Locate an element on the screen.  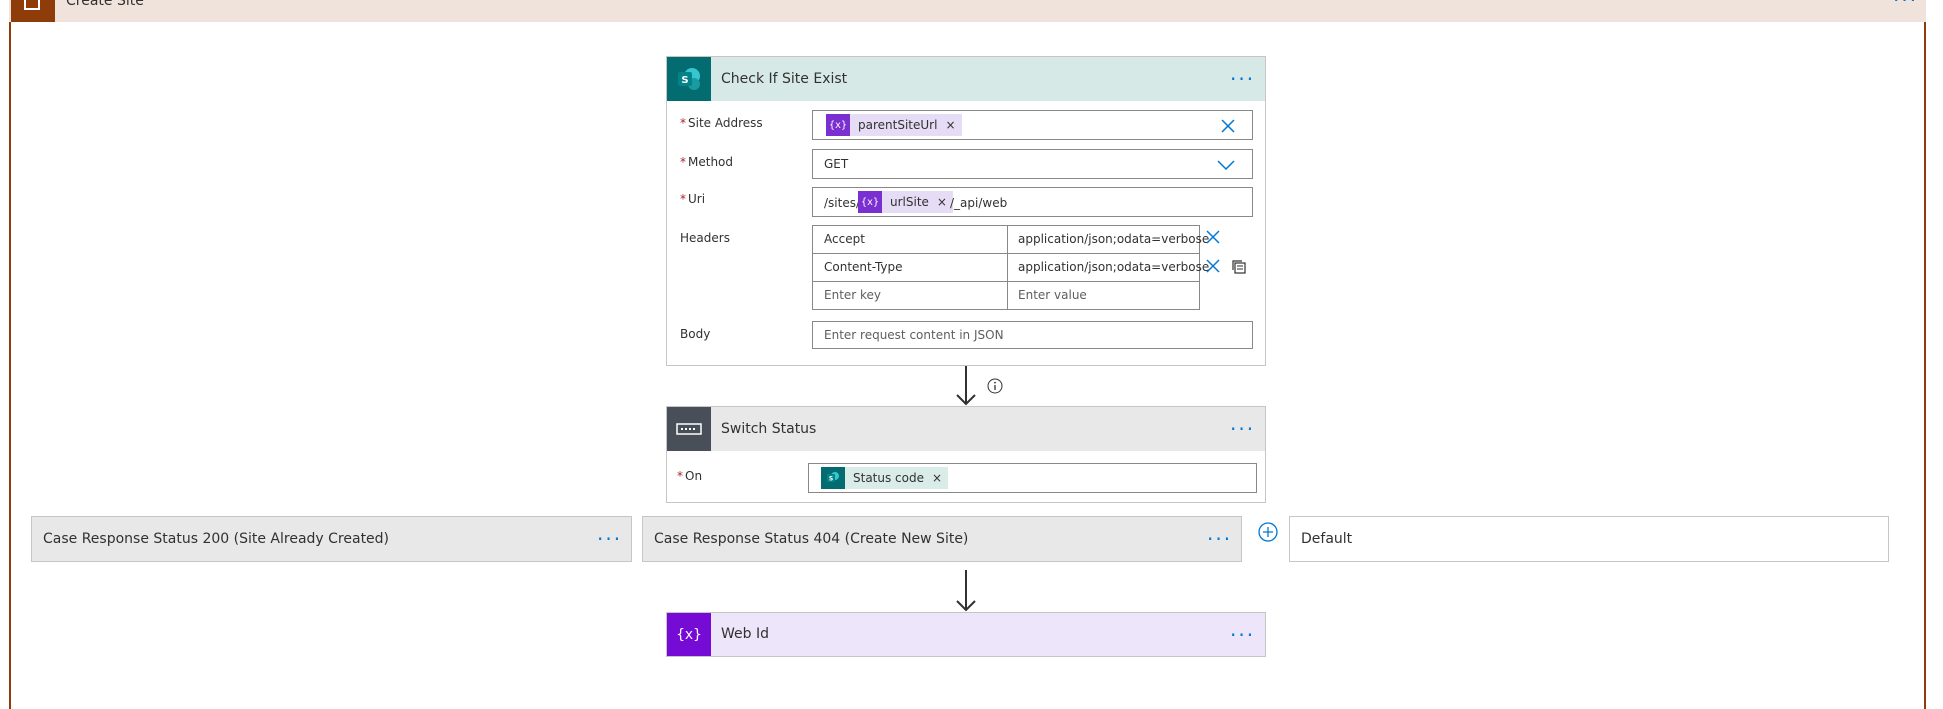
scope-header: Create Site is located at coordinates (967, 11).